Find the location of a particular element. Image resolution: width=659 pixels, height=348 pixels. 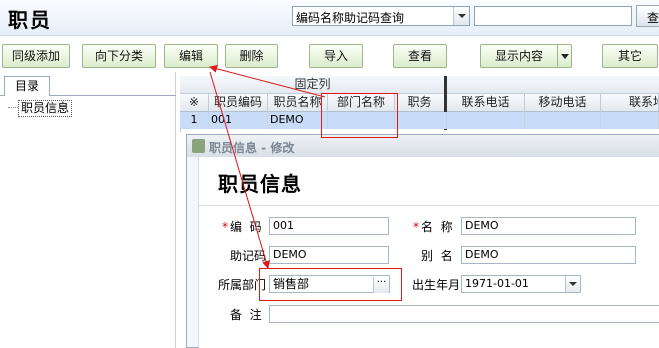

page-title: 职员 is located at coordinates (30, 20).